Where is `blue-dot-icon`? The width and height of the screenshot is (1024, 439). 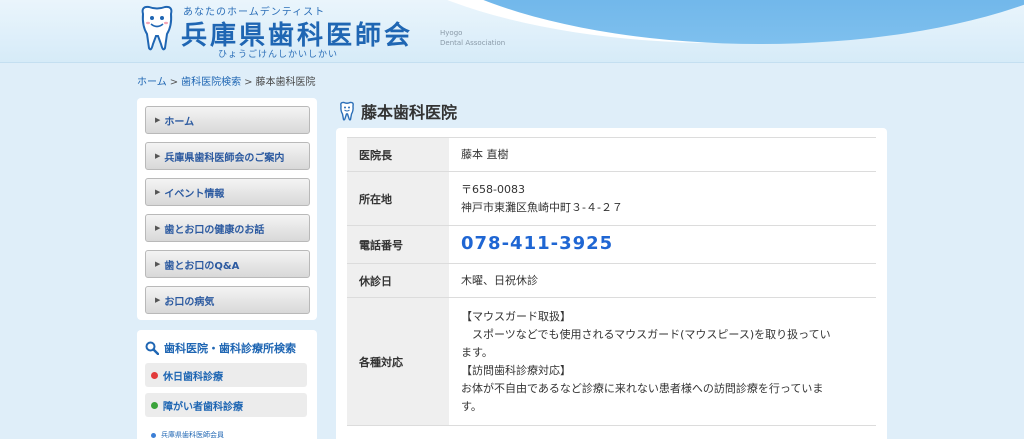 blue-dot-icon is located at coordinates (153, 435).